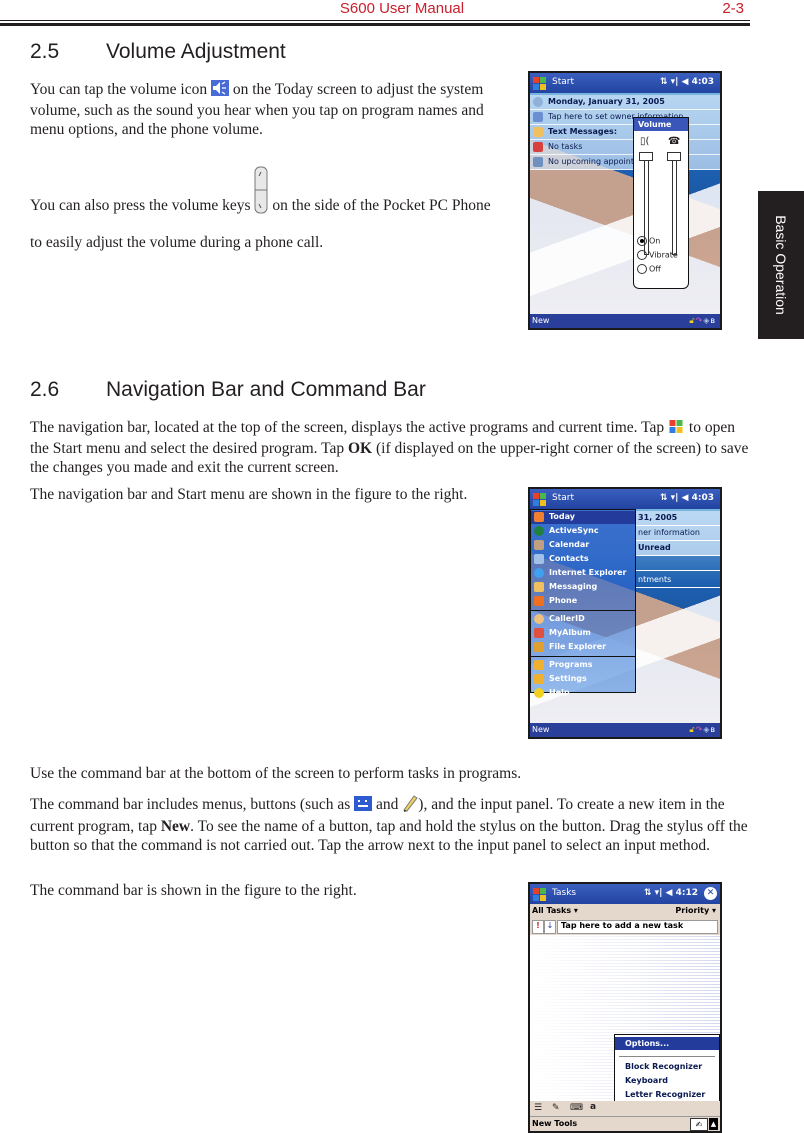  I want to click on start-menu-item-calendar: Calendar, so click(583, 545).